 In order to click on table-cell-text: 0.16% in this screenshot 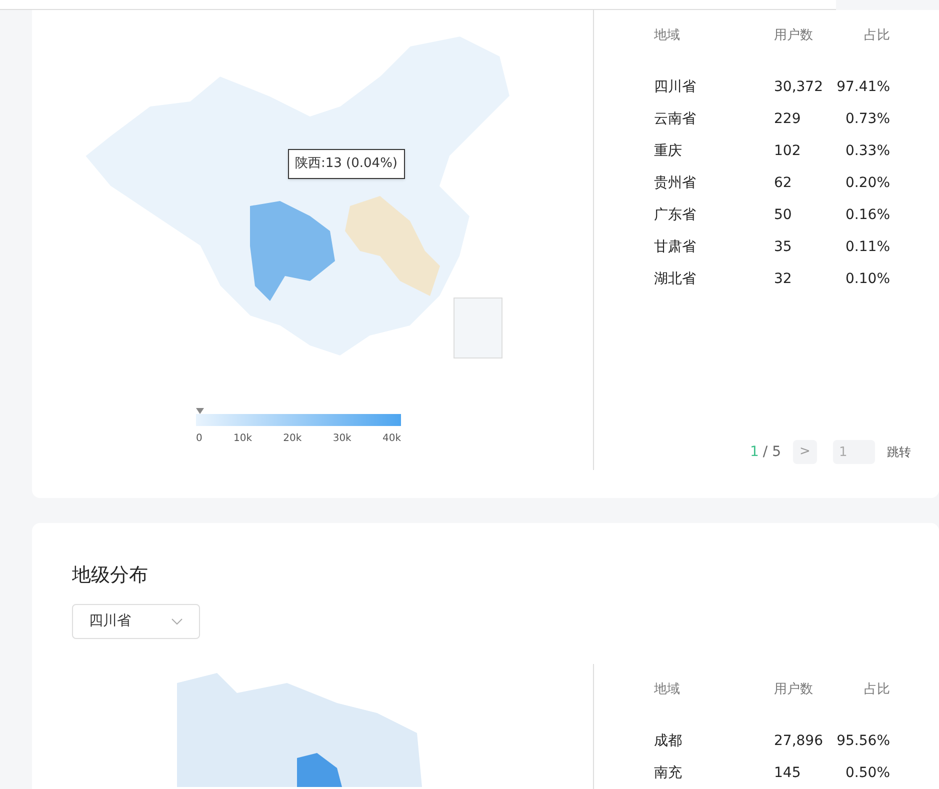, I will do `click(867, 215)`.